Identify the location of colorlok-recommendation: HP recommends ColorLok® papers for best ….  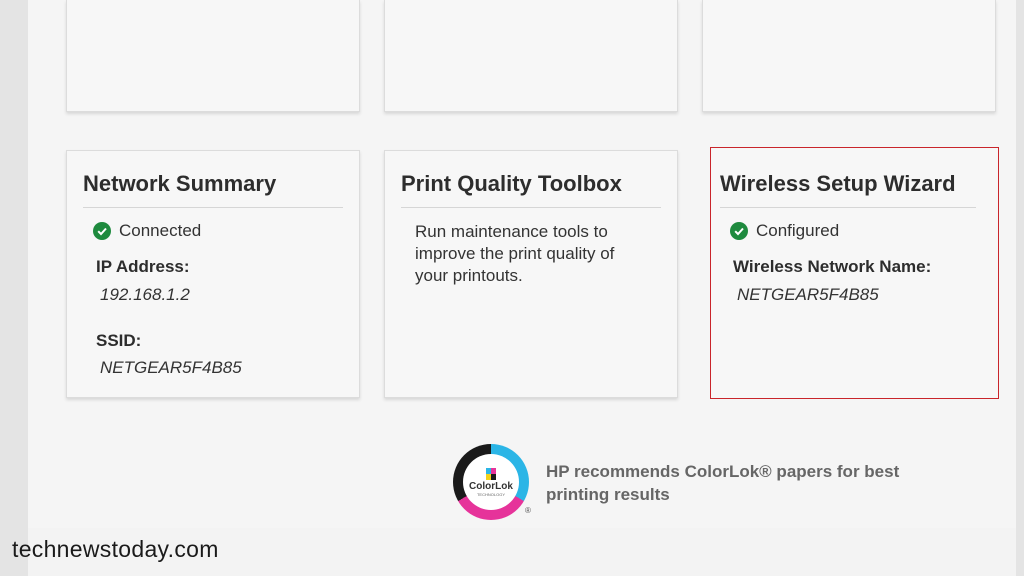
(726, 483).